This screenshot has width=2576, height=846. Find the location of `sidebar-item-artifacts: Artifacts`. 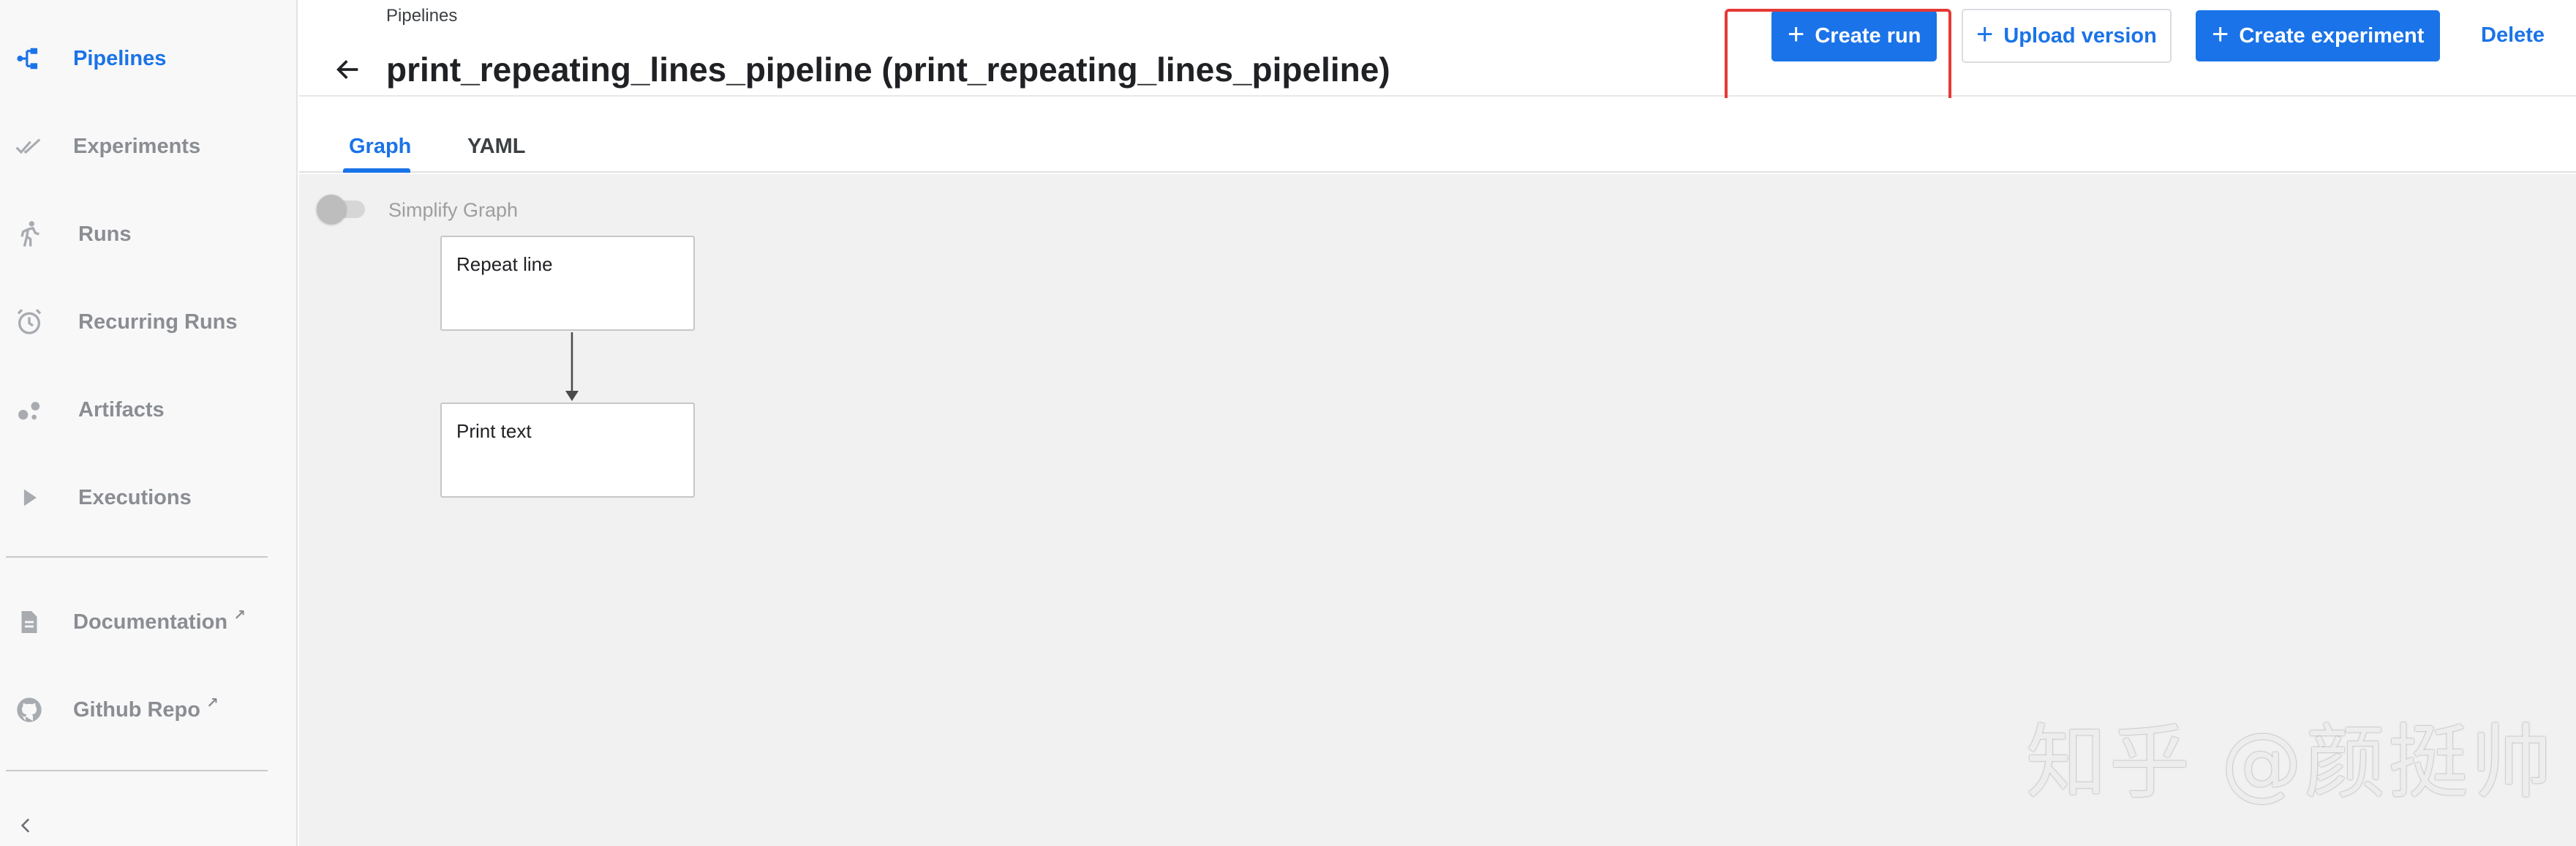

sidebar-item-artifacts: Artifacts is located at coordinates (148, 409).